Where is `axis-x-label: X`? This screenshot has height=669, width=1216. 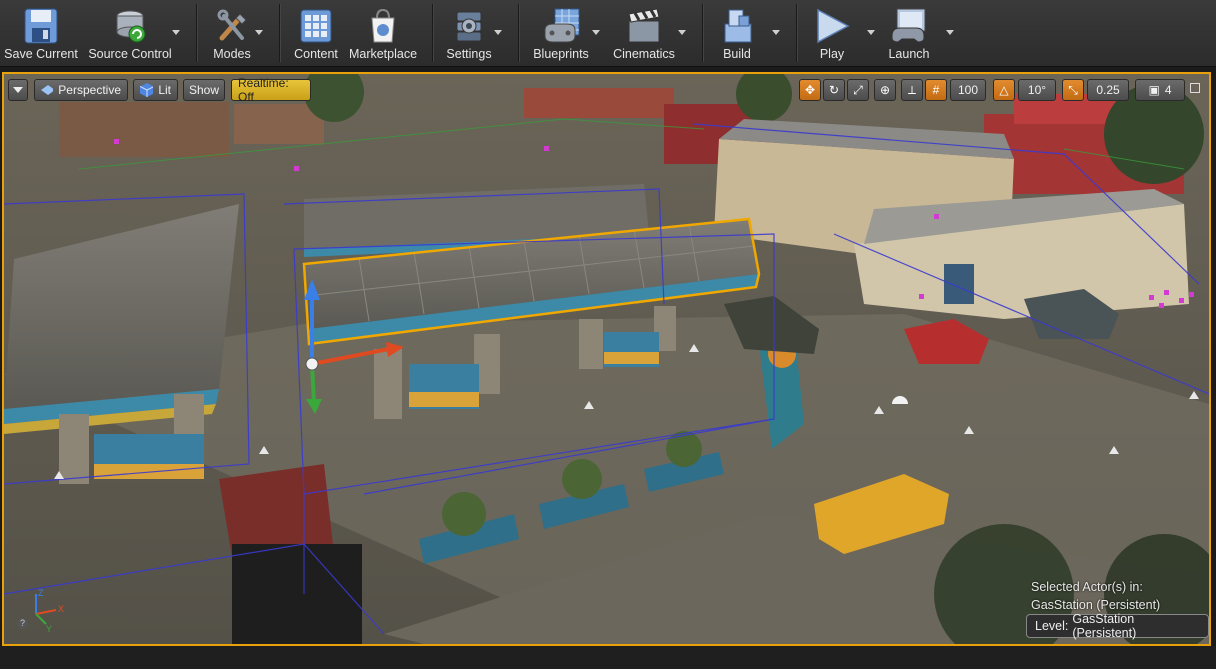 axis-x-label: X is located at coordinates (61, 609).